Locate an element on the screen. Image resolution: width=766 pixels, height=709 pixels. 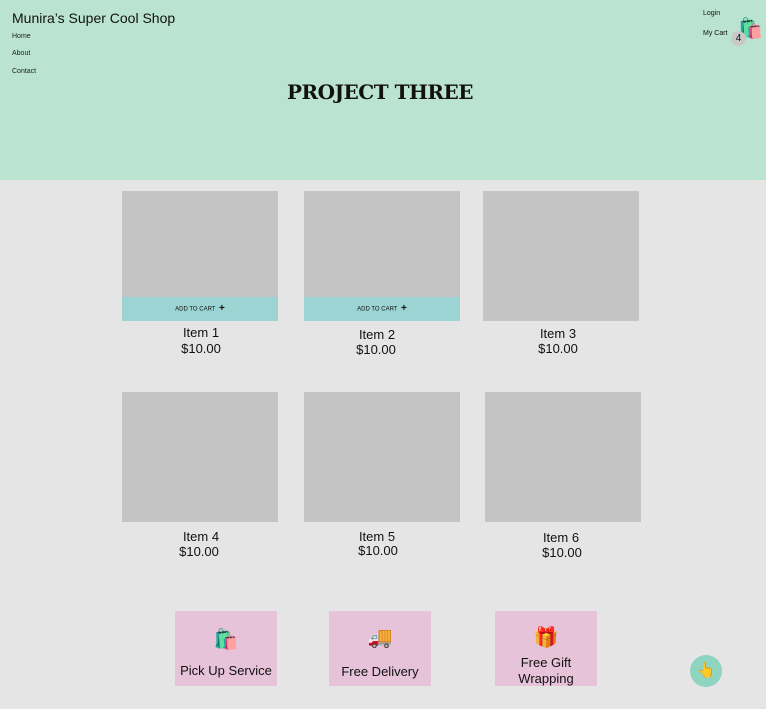
feature-pick-up-service: 🛍️ Pick Up Service is located at coordinates (226, 648).